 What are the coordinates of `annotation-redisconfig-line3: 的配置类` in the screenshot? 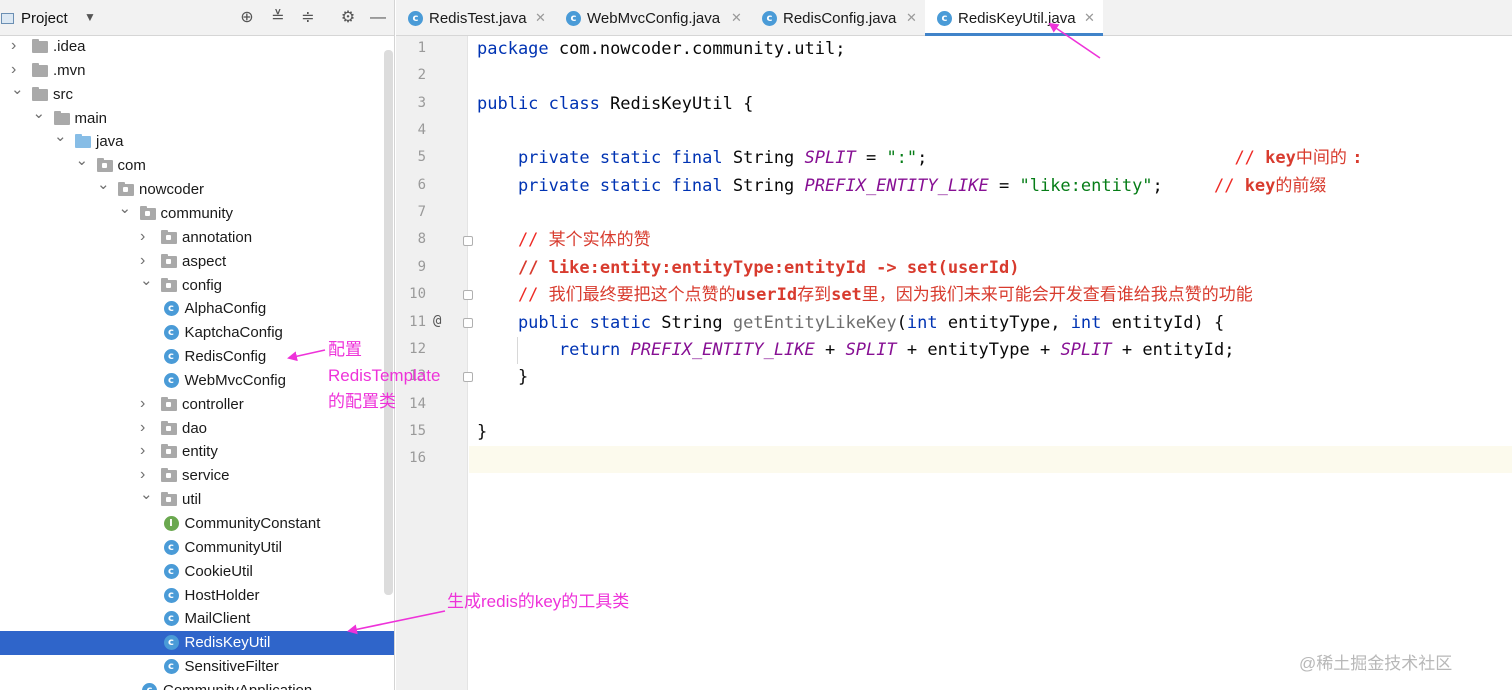 It's located at (362, 401).